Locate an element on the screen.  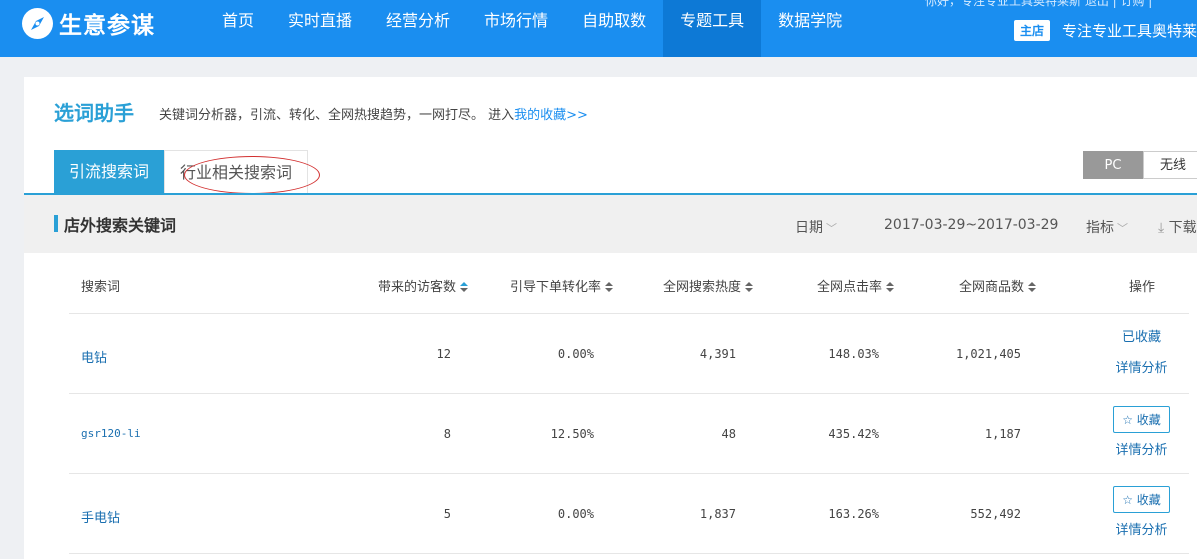
col-ctr: 全网点击率 is located at coordinates (856, 285).